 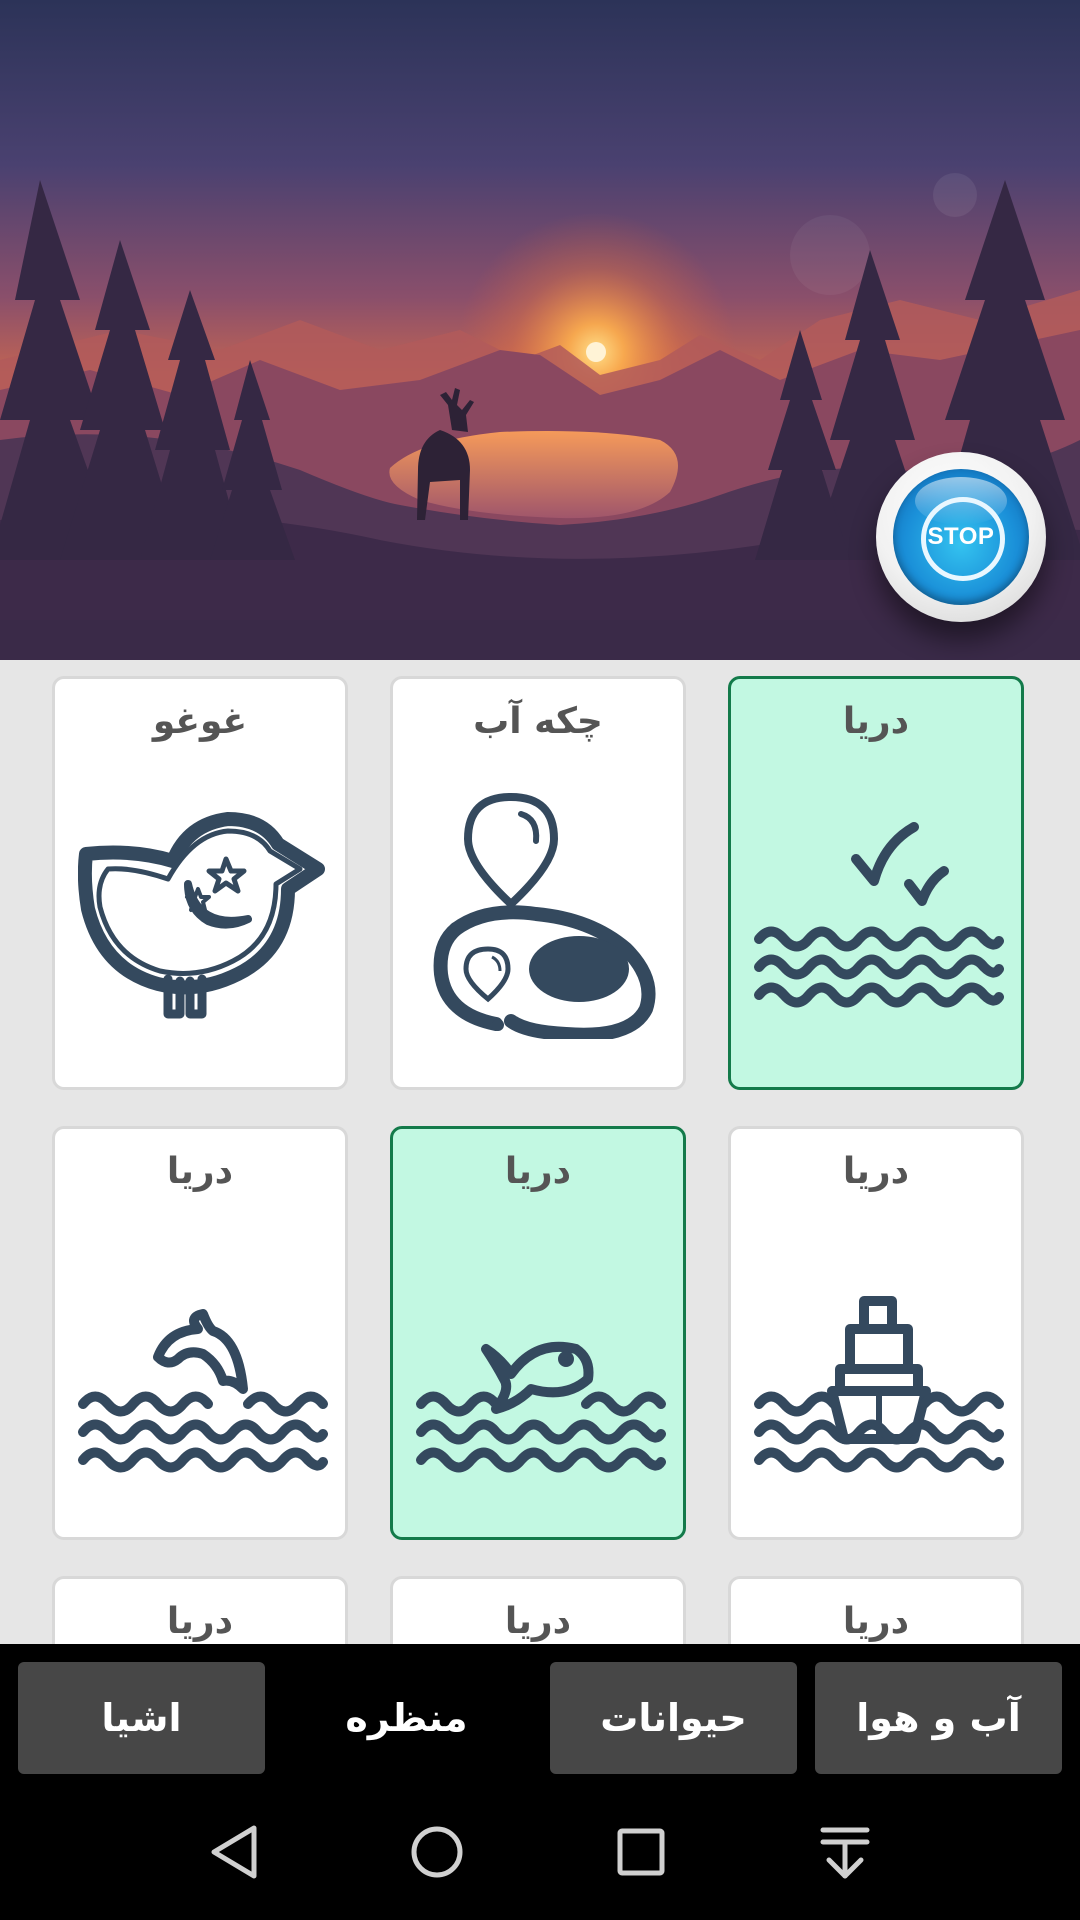 I want to click on sound-card-sea-birds: دریا, so click(x=876, y=883).